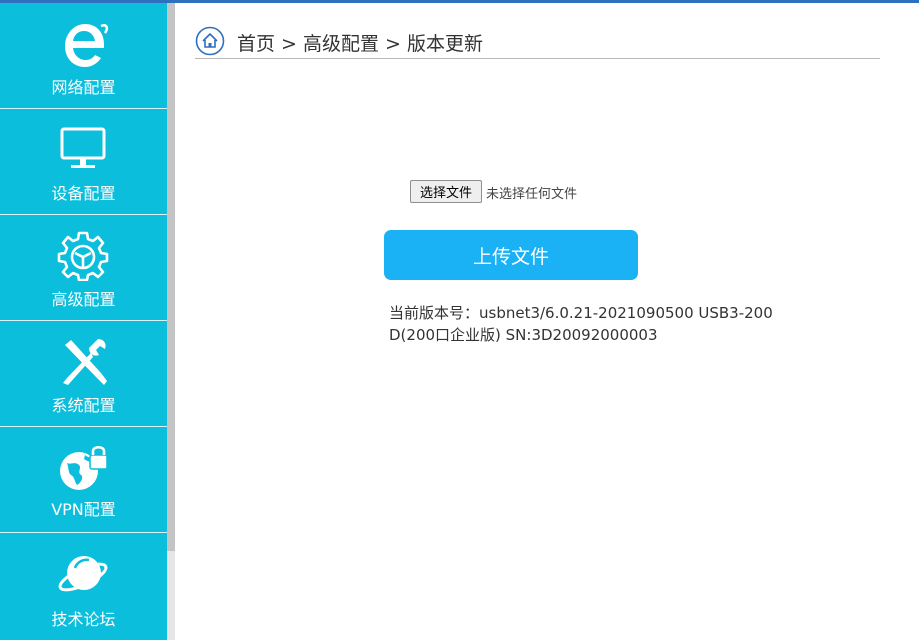 This screenshot has height=640, width=919. I want to click on globe-lock-icon, so click(83, 467).